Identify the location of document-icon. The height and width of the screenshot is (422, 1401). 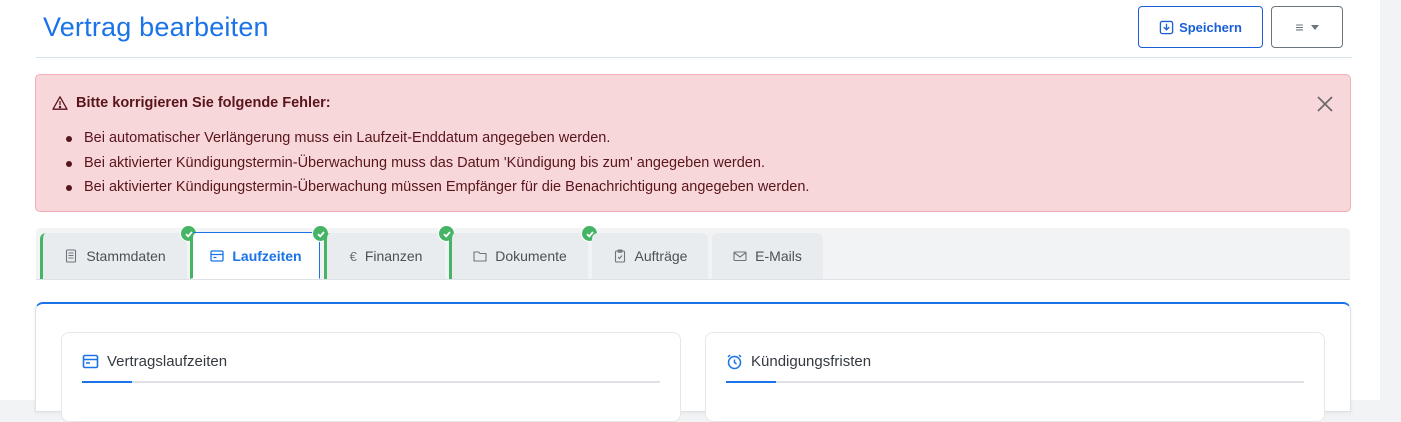
(71, 256).